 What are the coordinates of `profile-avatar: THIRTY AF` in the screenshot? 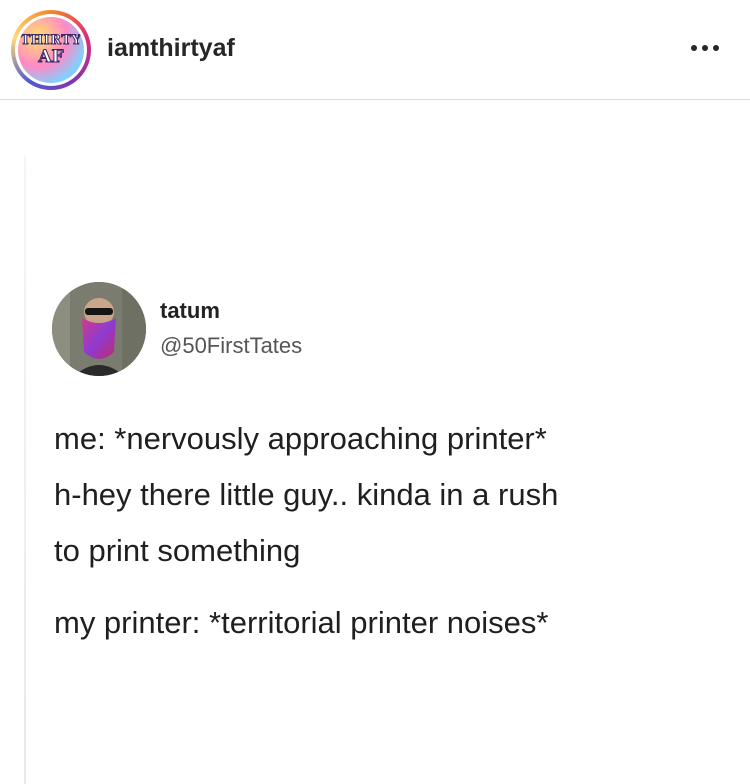 It's located at (51, 50).